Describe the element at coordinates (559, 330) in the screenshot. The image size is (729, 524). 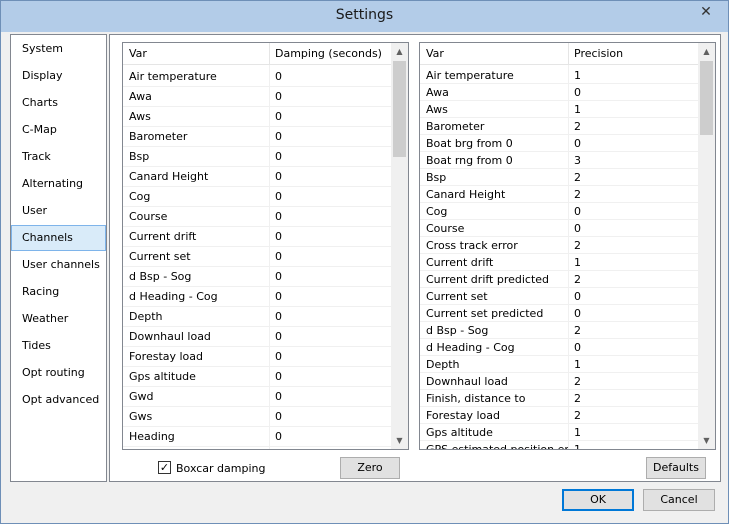
I see `table-row: d Bsp - Sog 2` at that location.